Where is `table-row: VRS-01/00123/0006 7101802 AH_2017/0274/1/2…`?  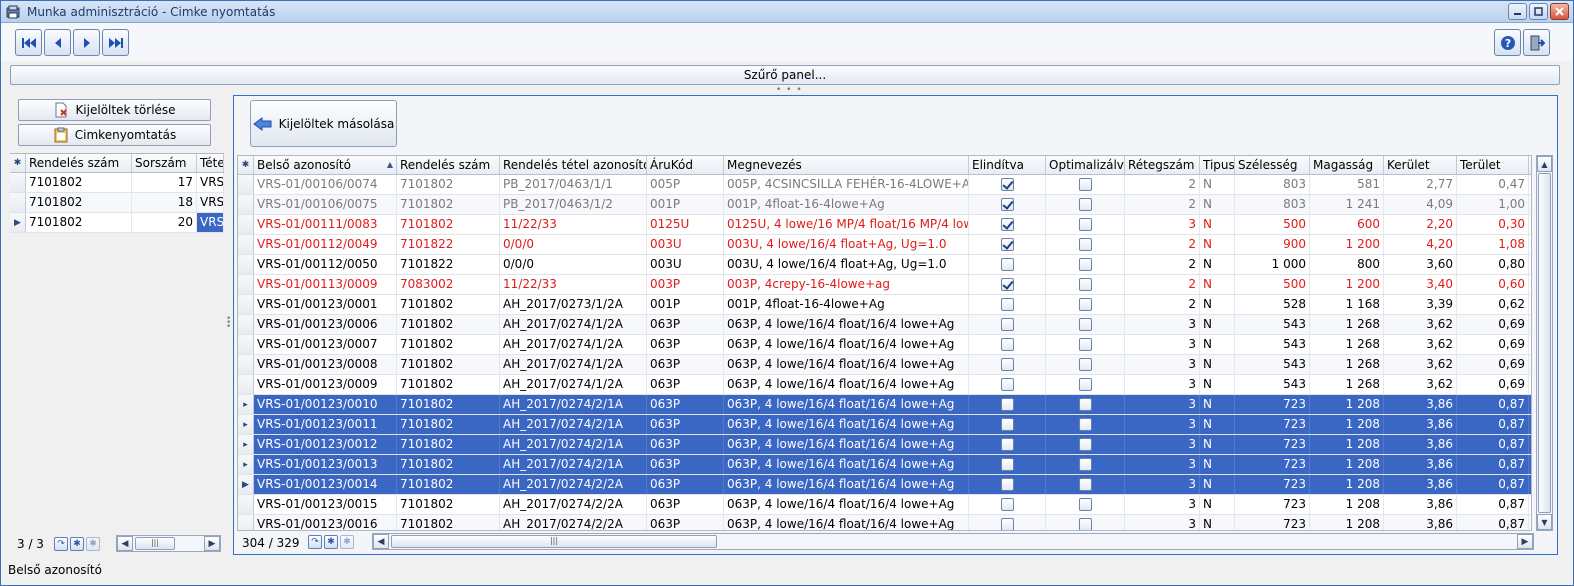 table-row: VRS-01/00123/0006 7101802 AH_2017/0274/1/2… is located at coordinates (884, 325).